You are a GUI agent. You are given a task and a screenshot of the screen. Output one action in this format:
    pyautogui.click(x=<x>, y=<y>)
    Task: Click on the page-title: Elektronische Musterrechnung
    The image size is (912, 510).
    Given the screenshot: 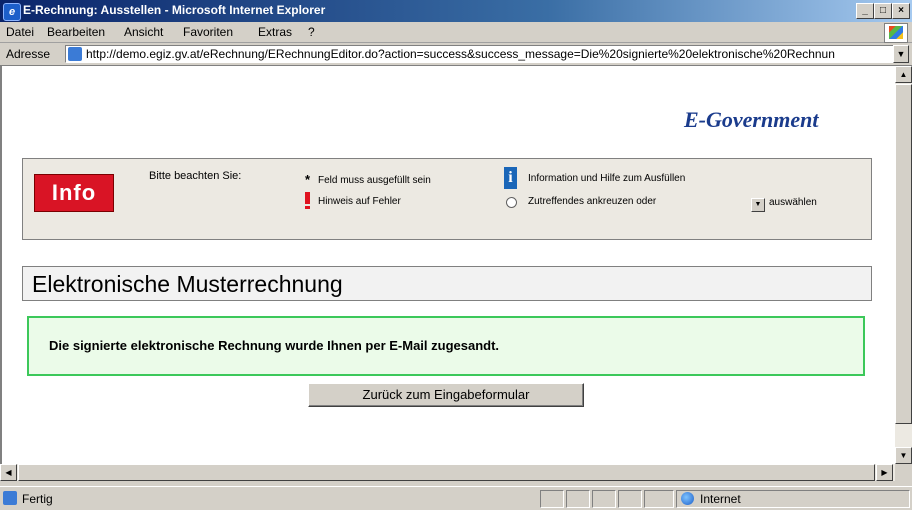 What is the action you would take?
    pyautogui.click(x=447, y=283)
    